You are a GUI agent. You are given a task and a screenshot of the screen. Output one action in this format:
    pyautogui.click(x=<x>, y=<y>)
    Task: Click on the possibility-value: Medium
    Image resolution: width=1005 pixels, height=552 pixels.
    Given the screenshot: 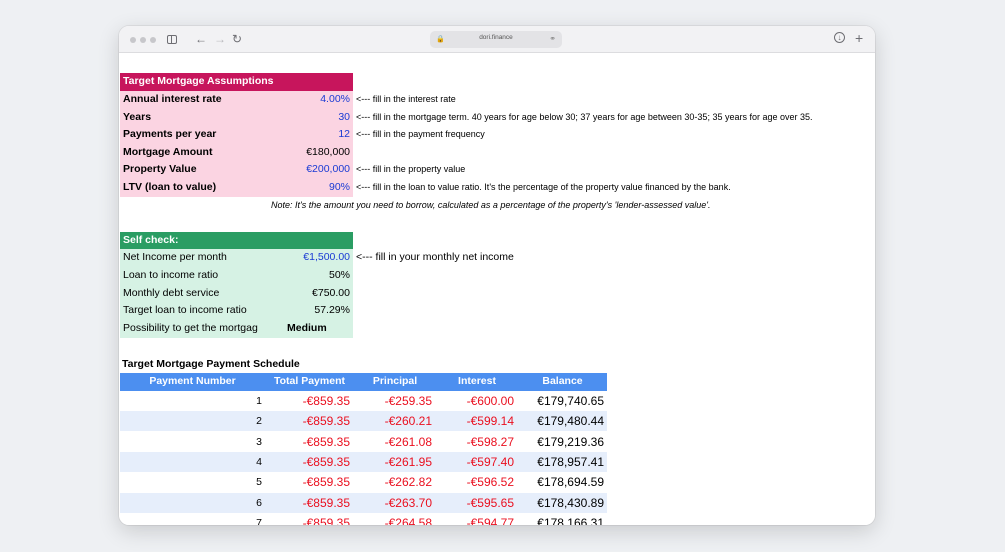 What is the action you would take?
    pyautogui.click(x=318, y=329)
    